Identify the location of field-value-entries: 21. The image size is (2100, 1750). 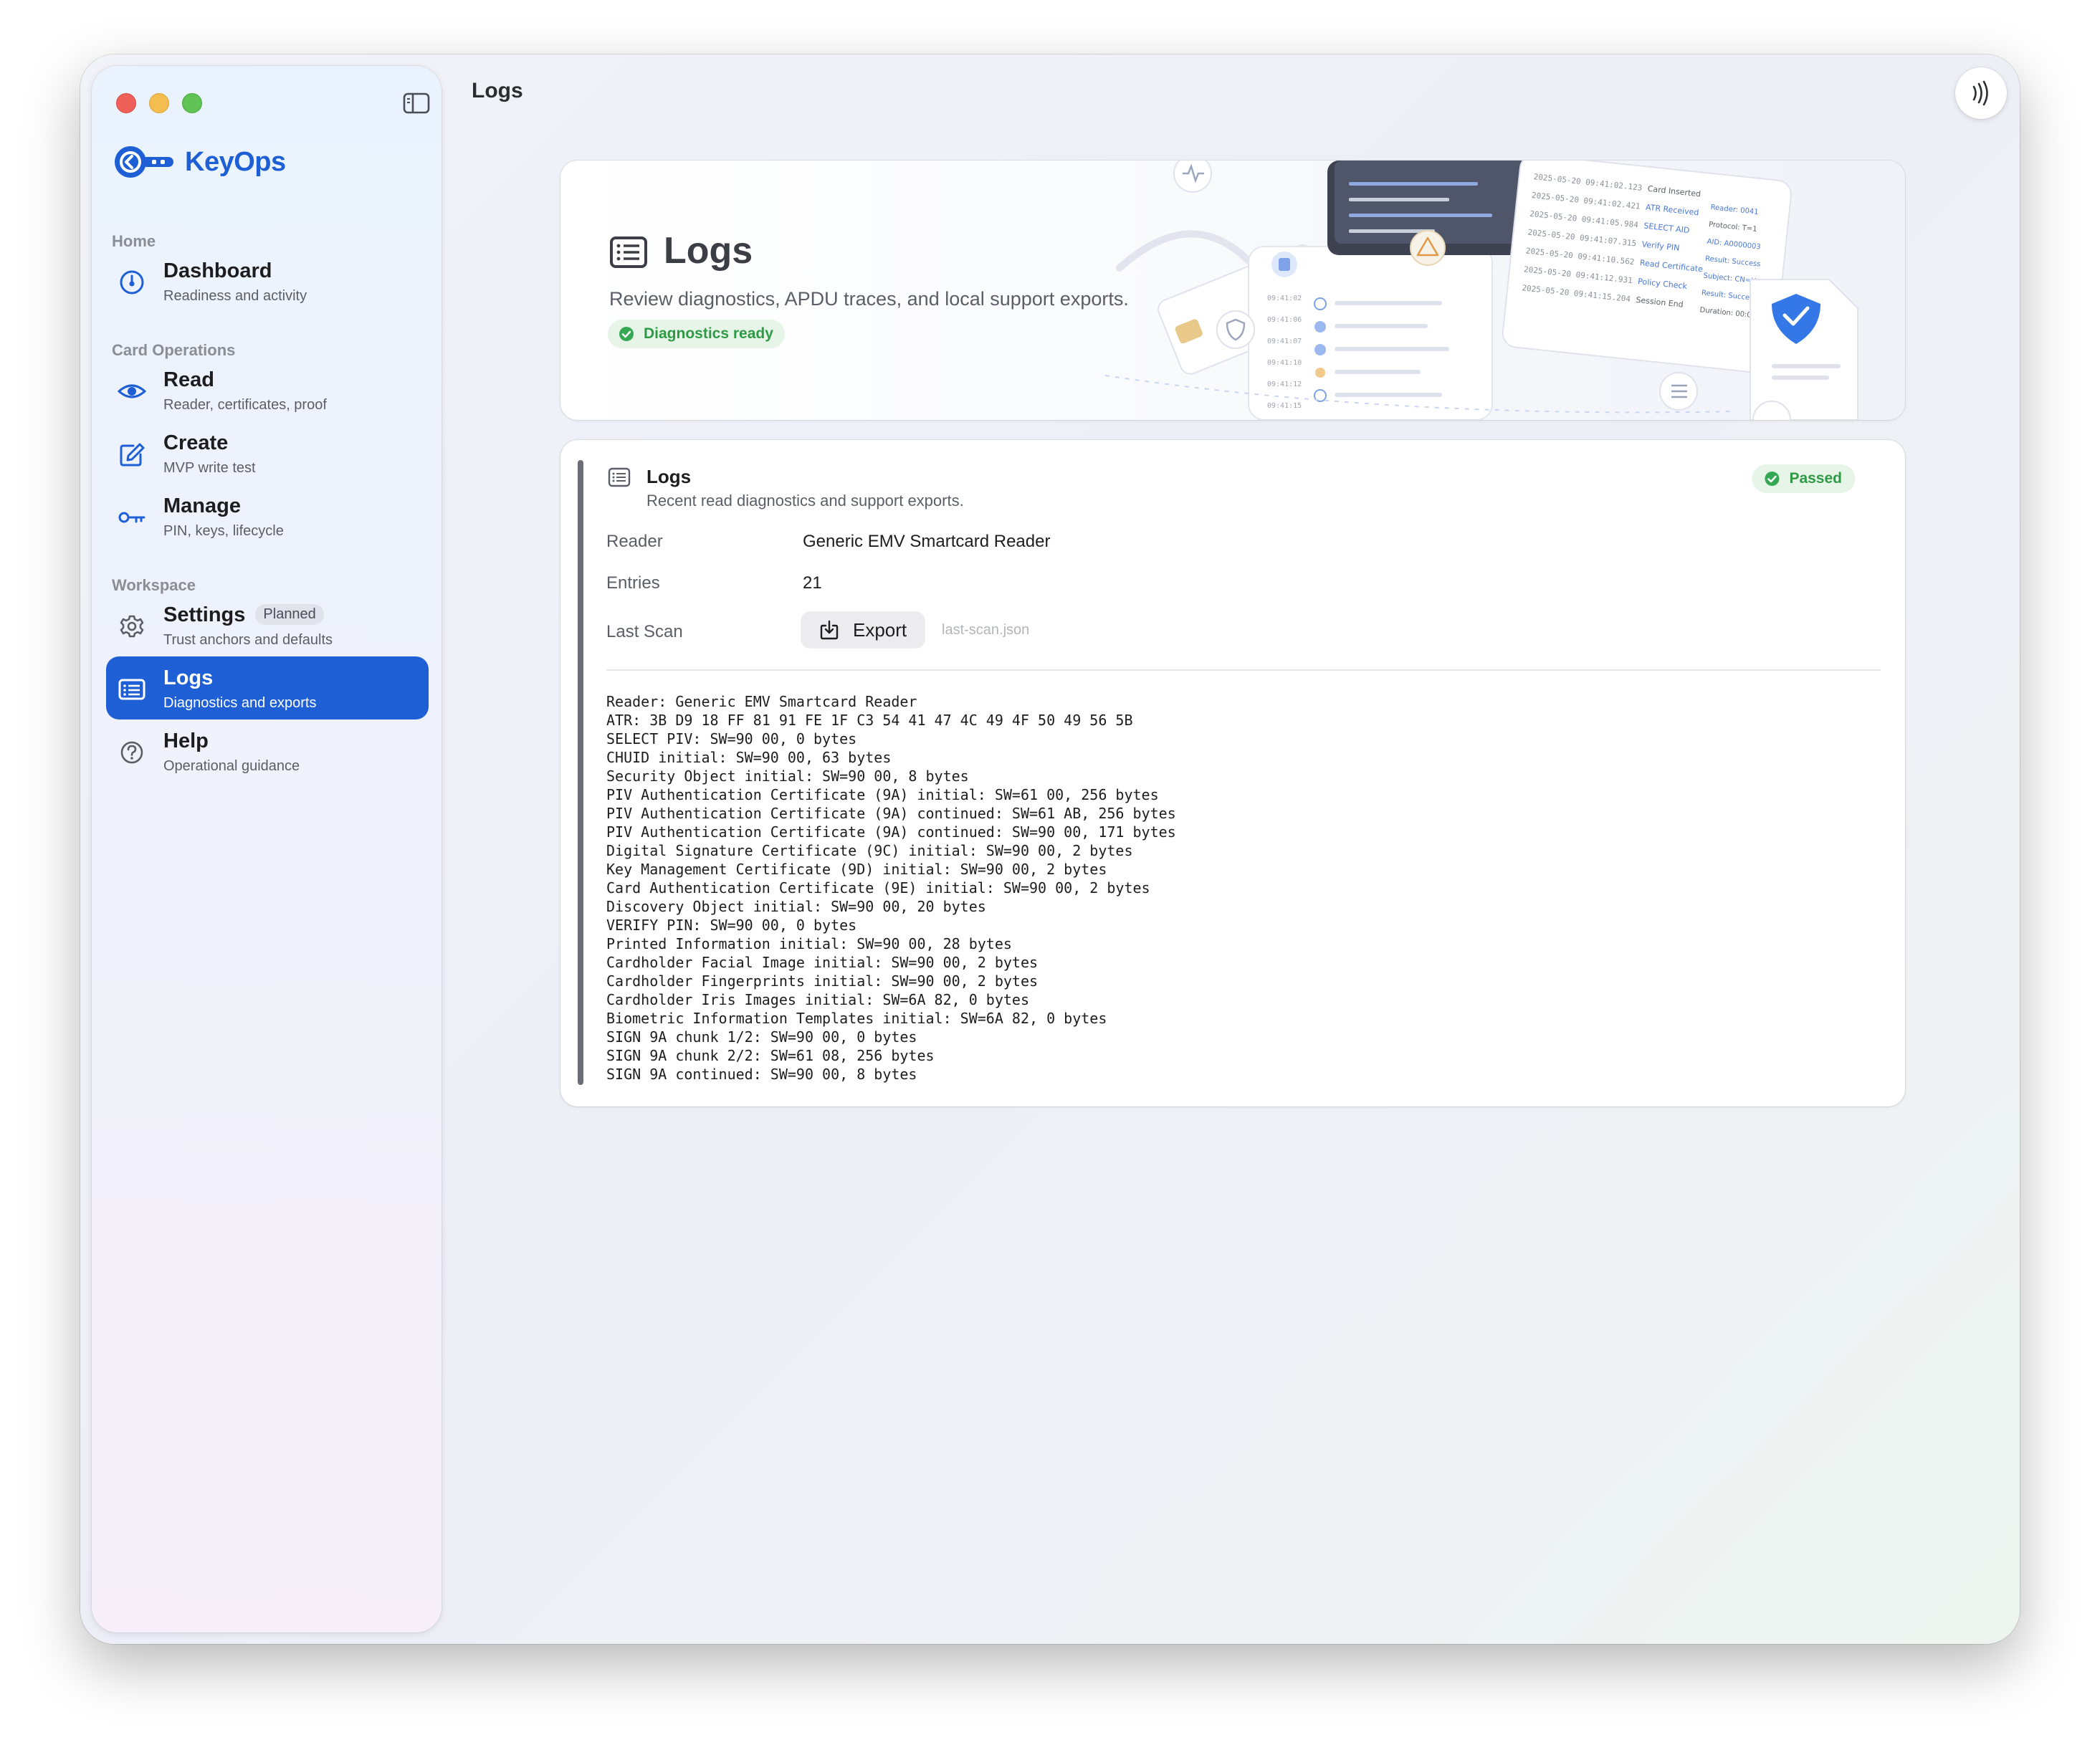
(812, 583).